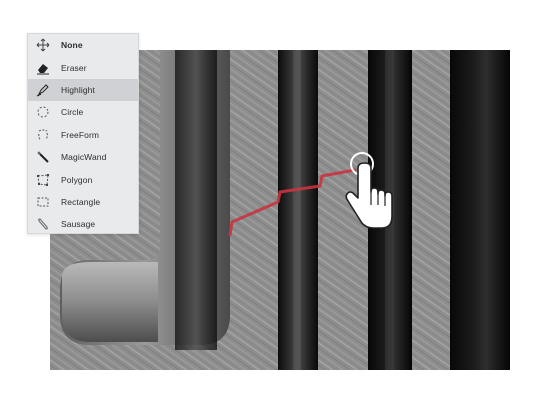 This screenshot has width=540, height=405. I want to click on tool-none-label: None, so click(72, 45).